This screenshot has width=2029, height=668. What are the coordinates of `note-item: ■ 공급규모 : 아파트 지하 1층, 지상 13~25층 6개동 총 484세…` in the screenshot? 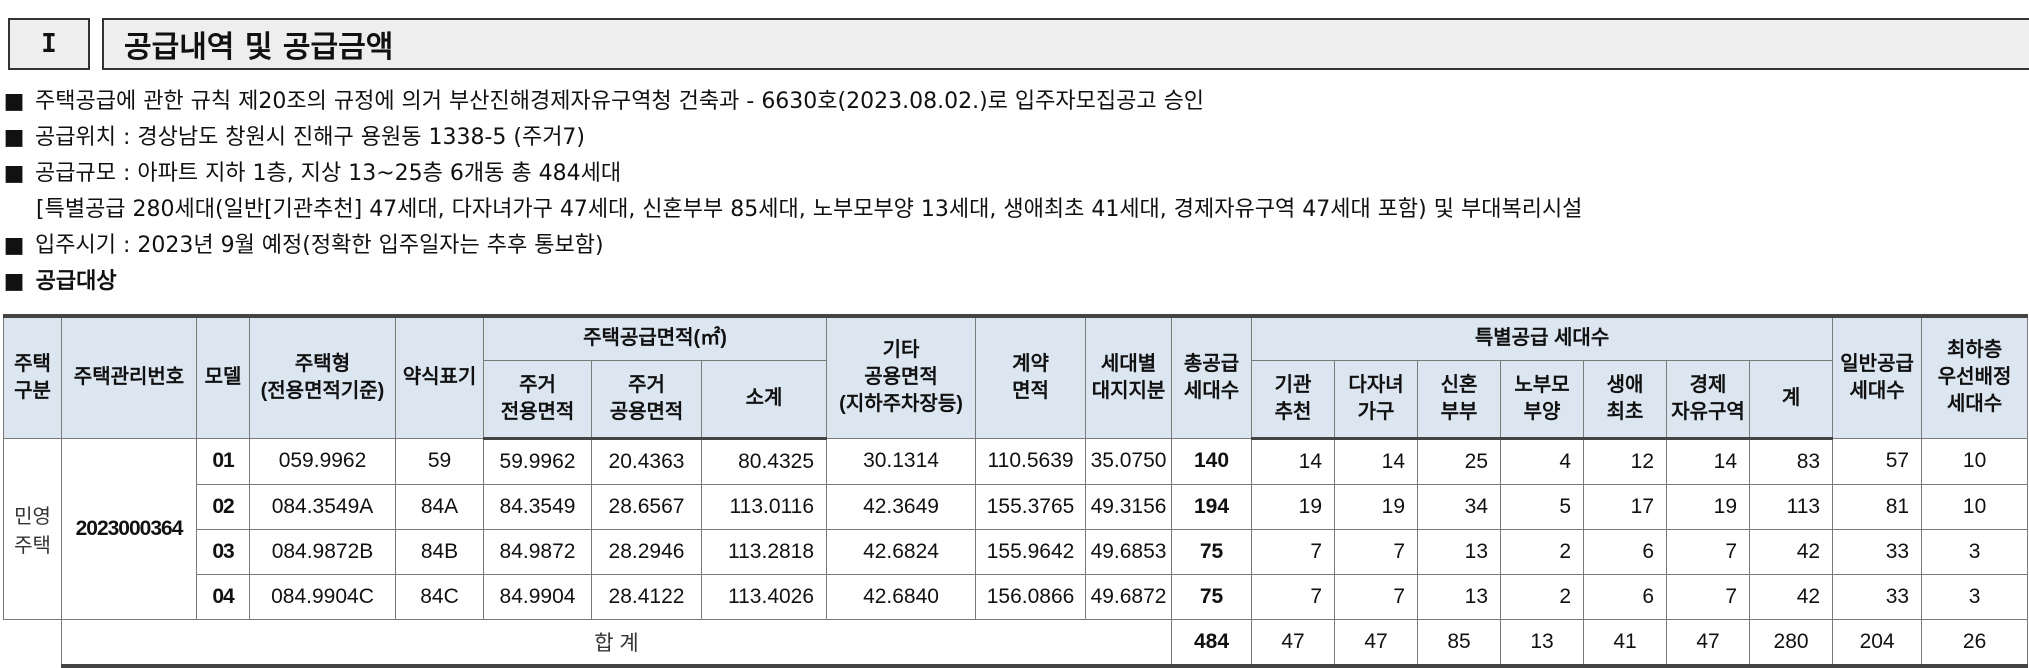 It's located at (1014, 174).